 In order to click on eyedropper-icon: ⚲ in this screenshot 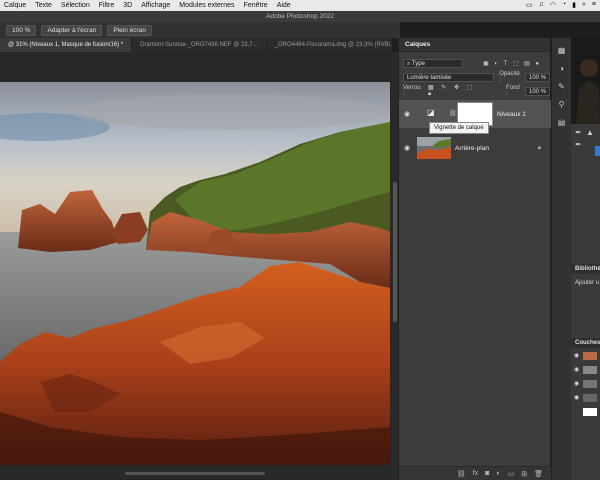, I will do `click(562, 104)`.